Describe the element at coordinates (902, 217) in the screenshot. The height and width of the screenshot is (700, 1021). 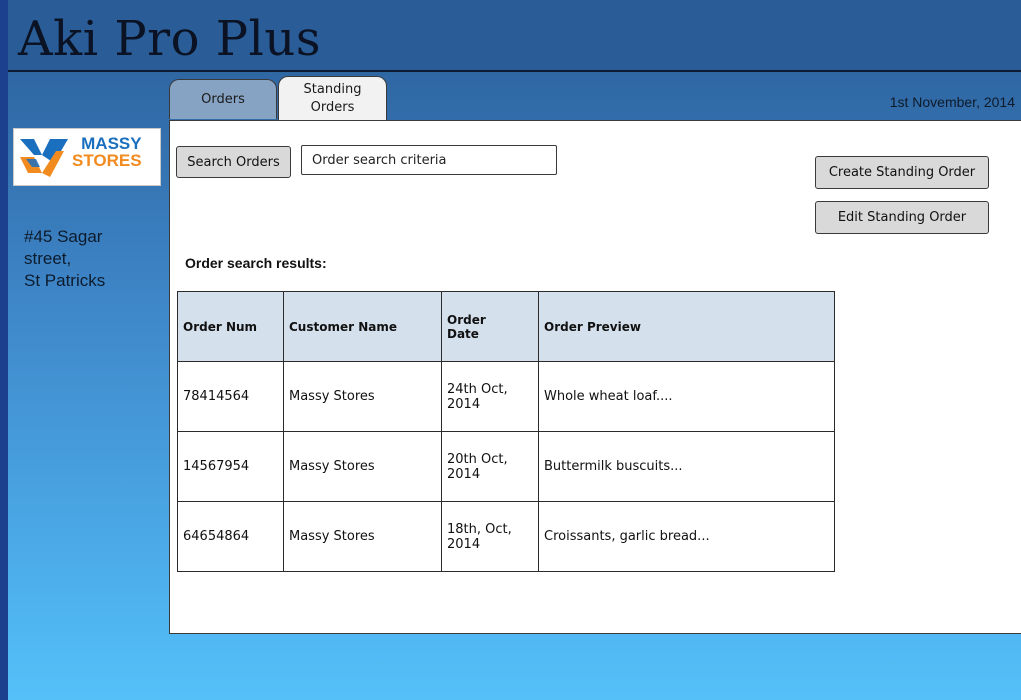
I see `edit-standing-order-button: Edit Standing Order` at that location.